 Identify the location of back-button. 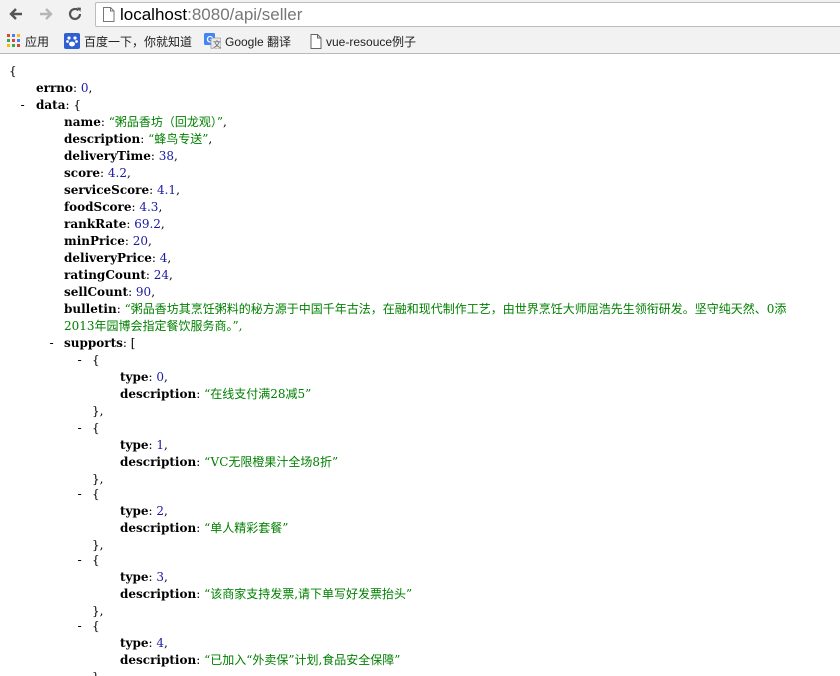
(16, 14).